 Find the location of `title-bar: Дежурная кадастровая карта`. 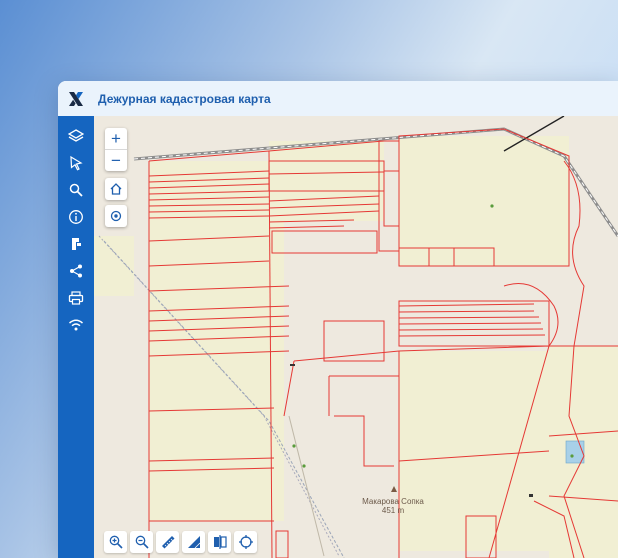

title-bar: Дежурная кадастровая карта is located at coordinates (338, 98).